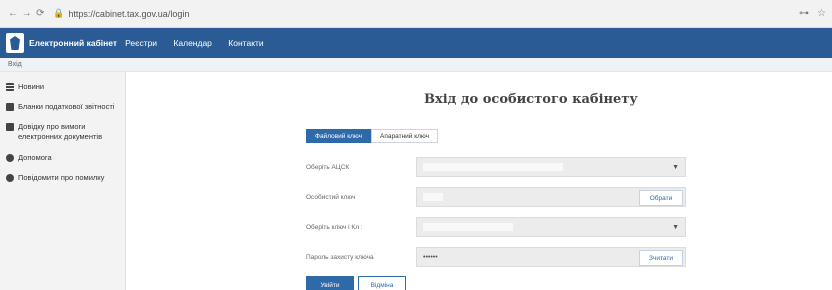 The image size is (832, 290). What do you see at coordinates (468, 227) in the screenshot?
I see `cert-value-placeholder` at bounding box center [468, 227].